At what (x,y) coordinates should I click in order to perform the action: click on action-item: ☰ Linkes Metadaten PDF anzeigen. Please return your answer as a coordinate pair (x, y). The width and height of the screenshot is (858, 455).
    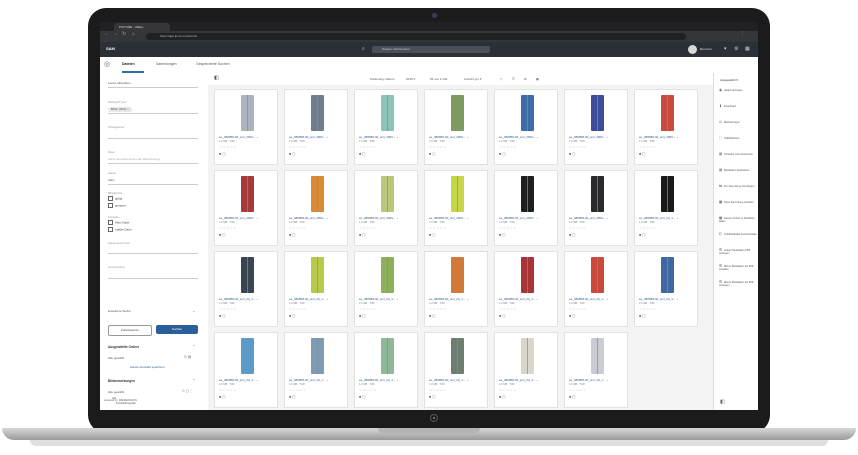
    Looking at the image, I should click on (738, 251).